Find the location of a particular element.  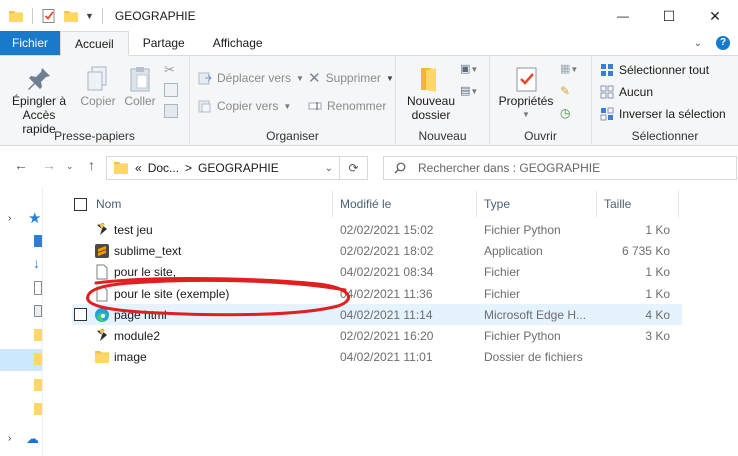

file-name-cell: pour le site, is located at coordinates (135, 271).